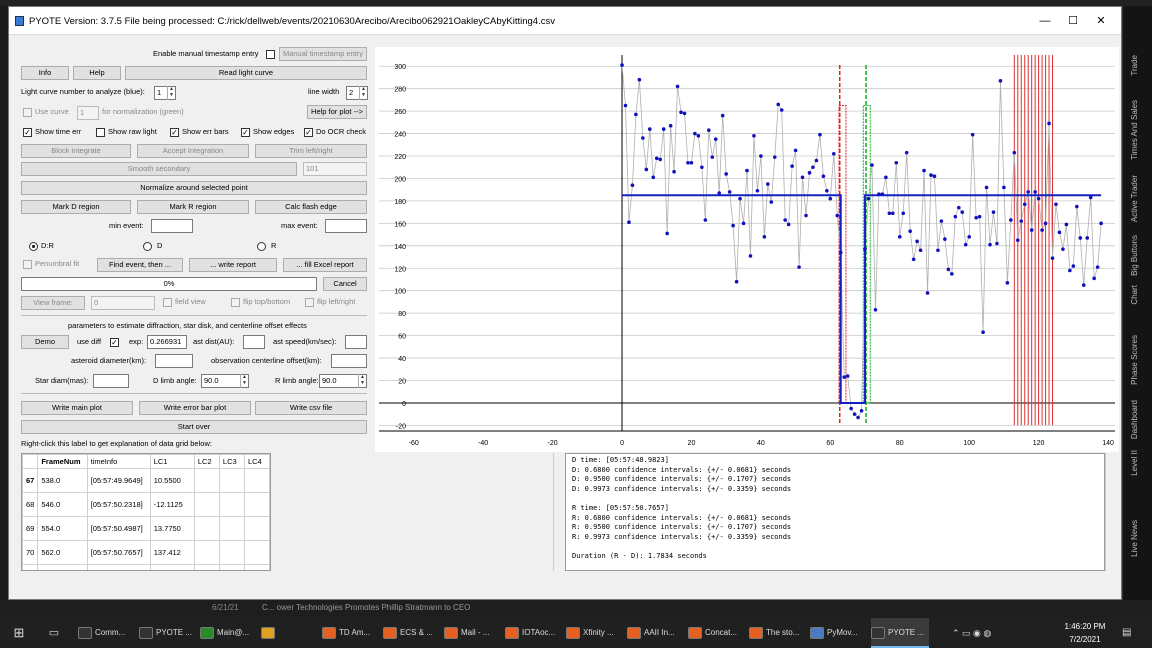 This screenshot has width=1152, height=648. I want to click on grid-cell: [05:57:50.7657], so click(118, 552).